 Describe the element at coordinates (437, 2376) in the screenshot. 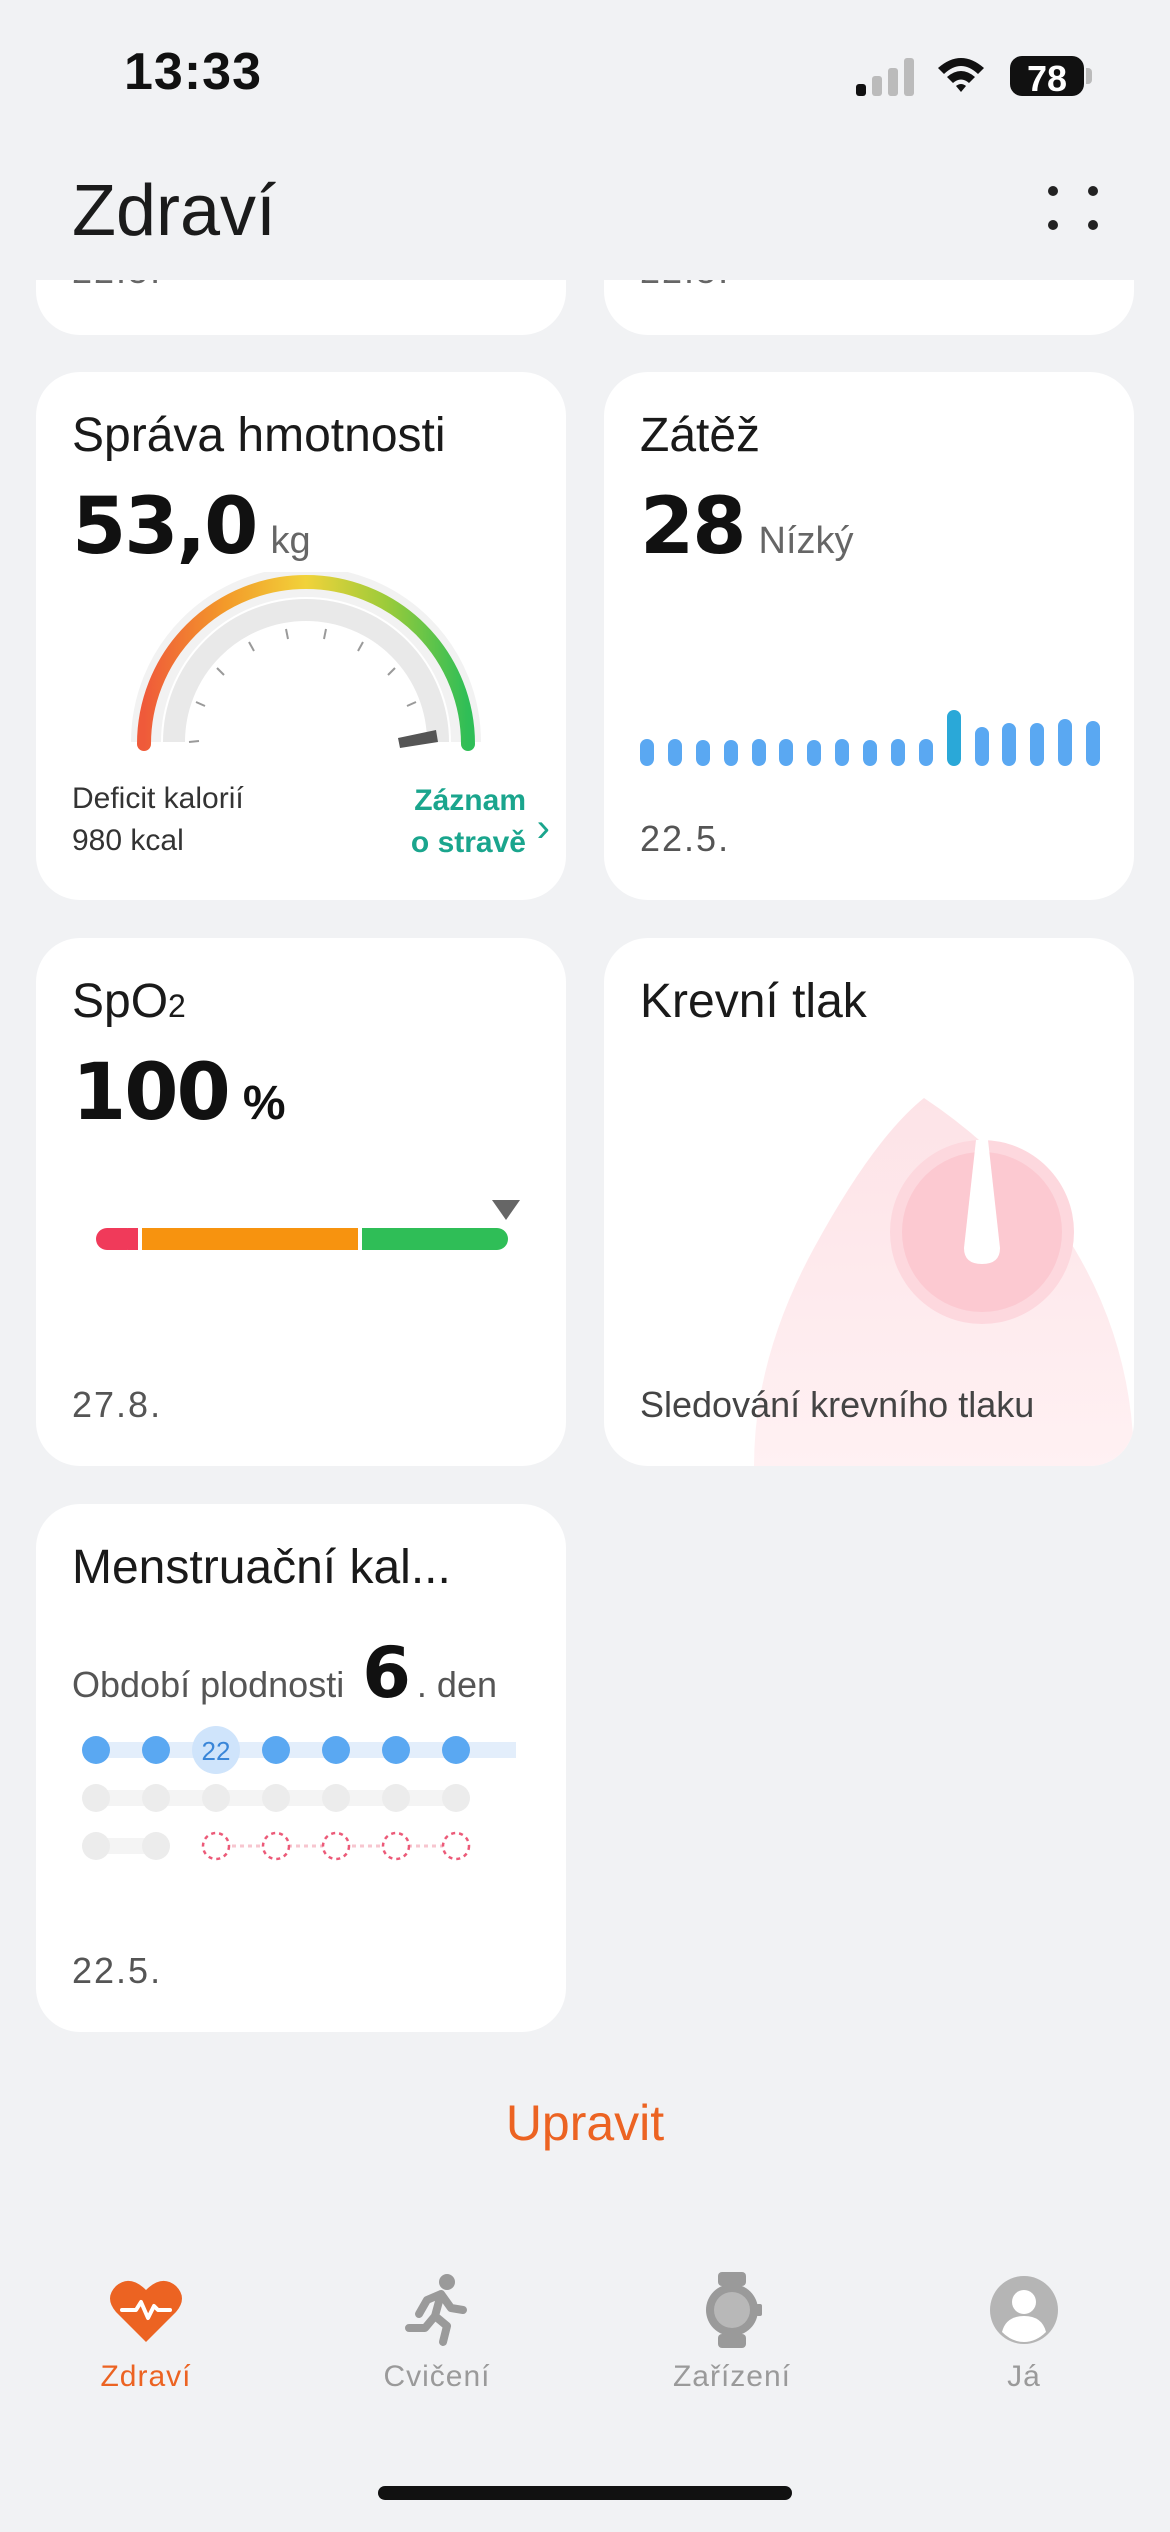

I see `tab-label: Cvičení` at that location.